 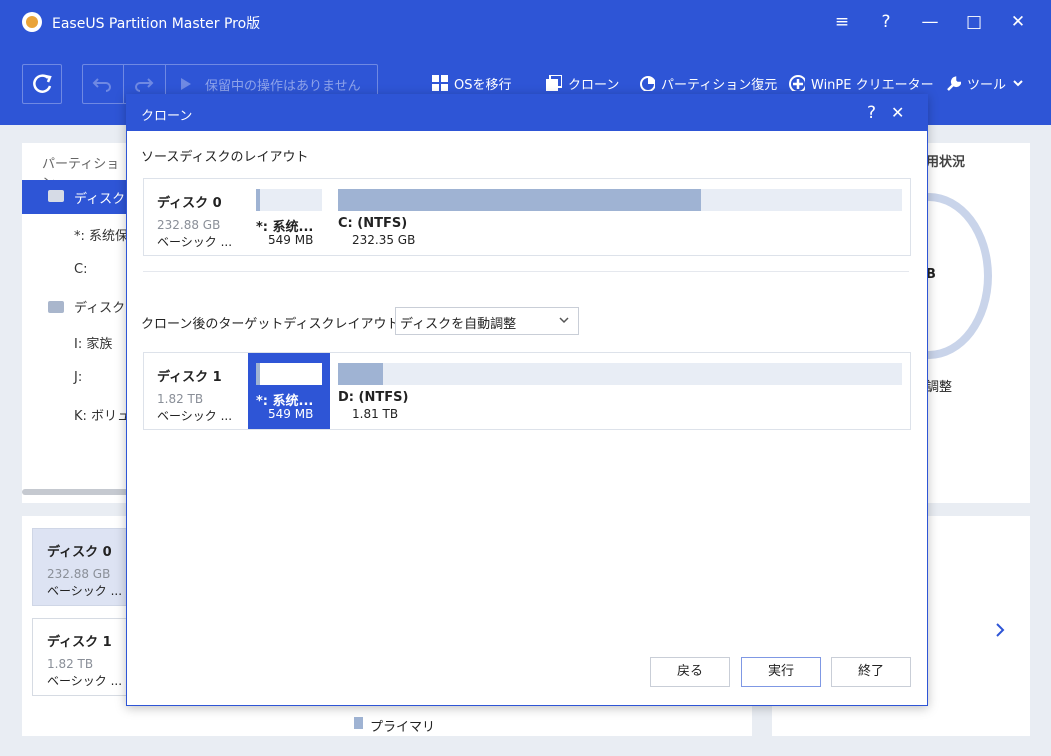 I want to click on clone-icon, so click(x=554, y=83).